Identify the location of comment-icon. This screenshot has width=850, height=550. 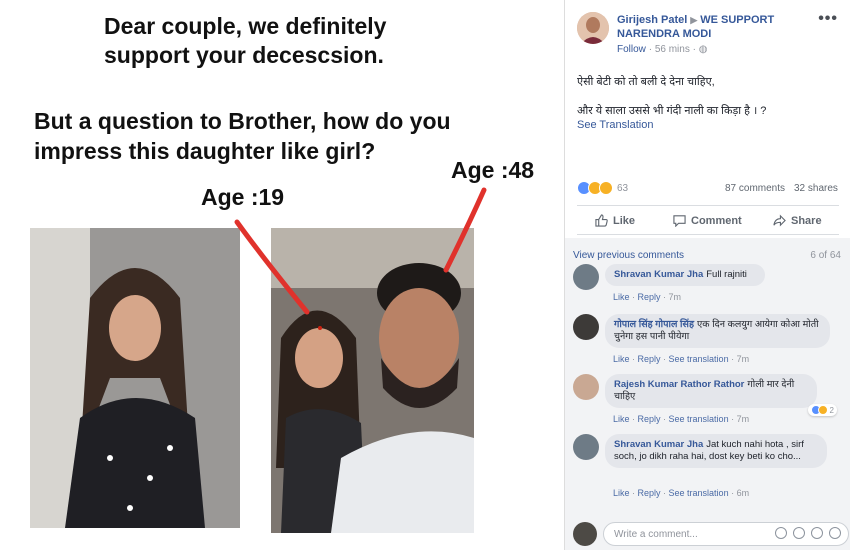
(679, 221).